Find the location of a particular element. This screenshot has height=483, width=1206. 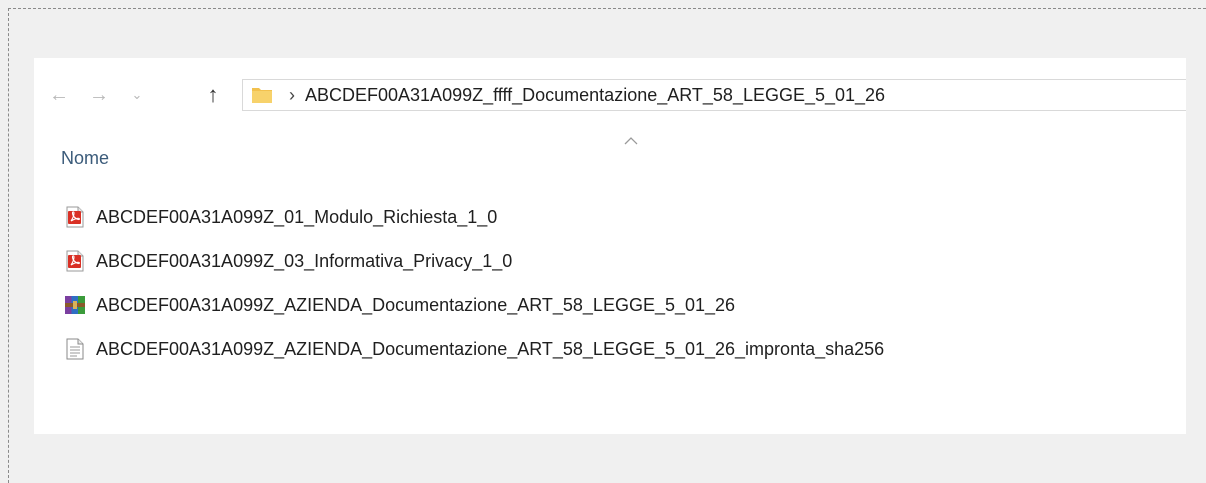

folder-icon is located at coordinates (262, 95).